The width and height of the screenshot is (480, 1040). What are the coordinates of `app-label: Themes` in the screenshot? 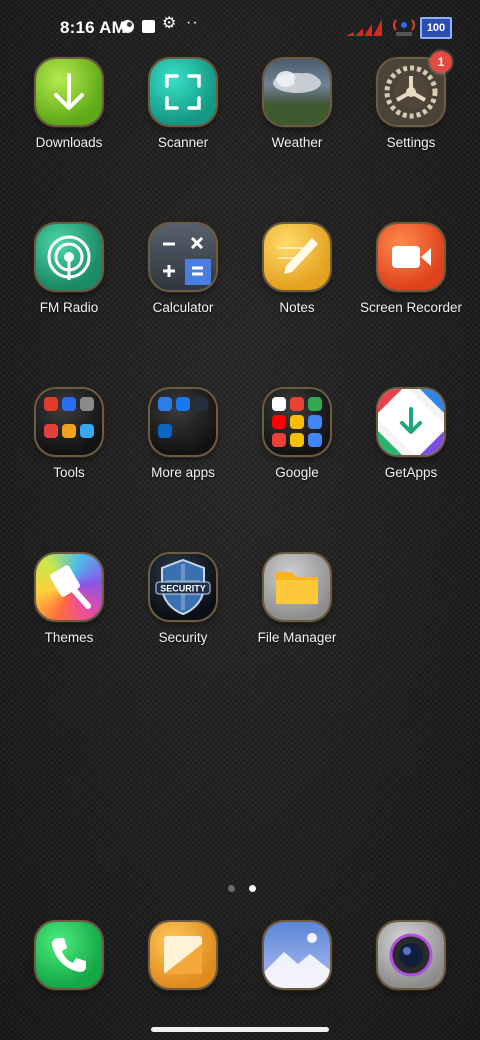 It's located at (69, 637).